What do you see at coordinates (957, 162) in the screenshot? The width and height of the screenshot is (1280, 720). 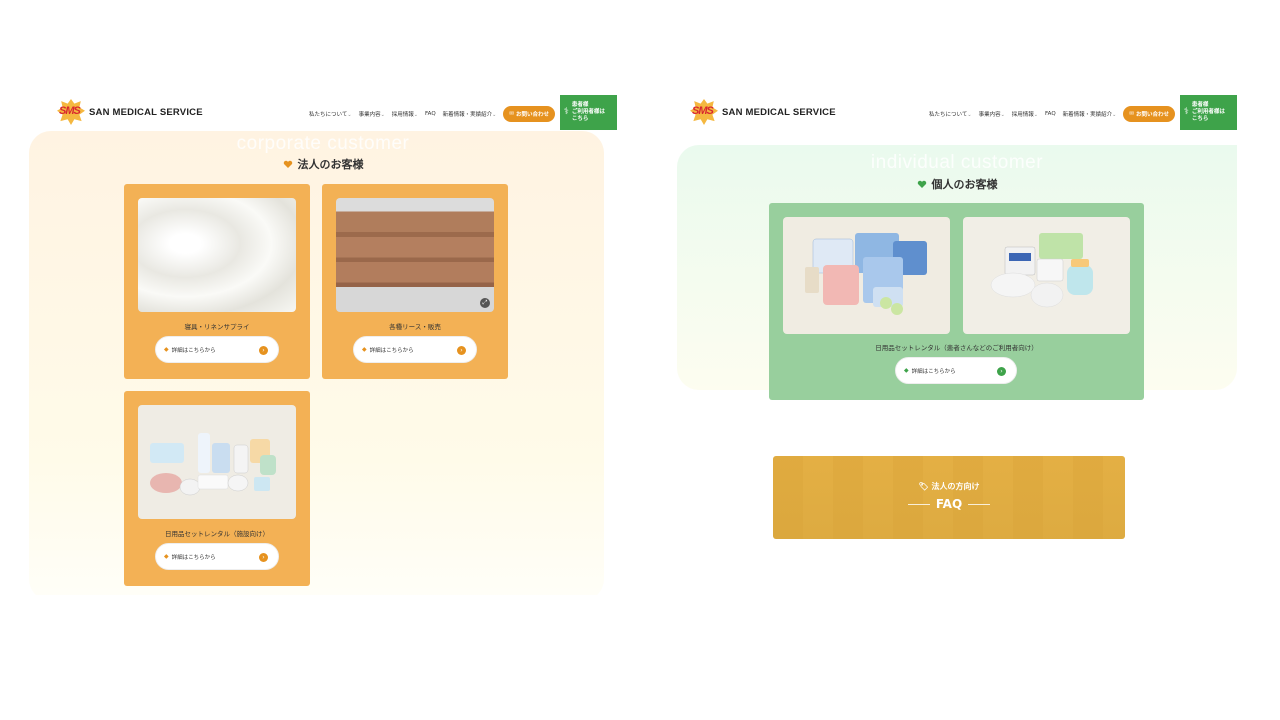 I see `section-en-title: individual customer` at bounding box center [957, 162].